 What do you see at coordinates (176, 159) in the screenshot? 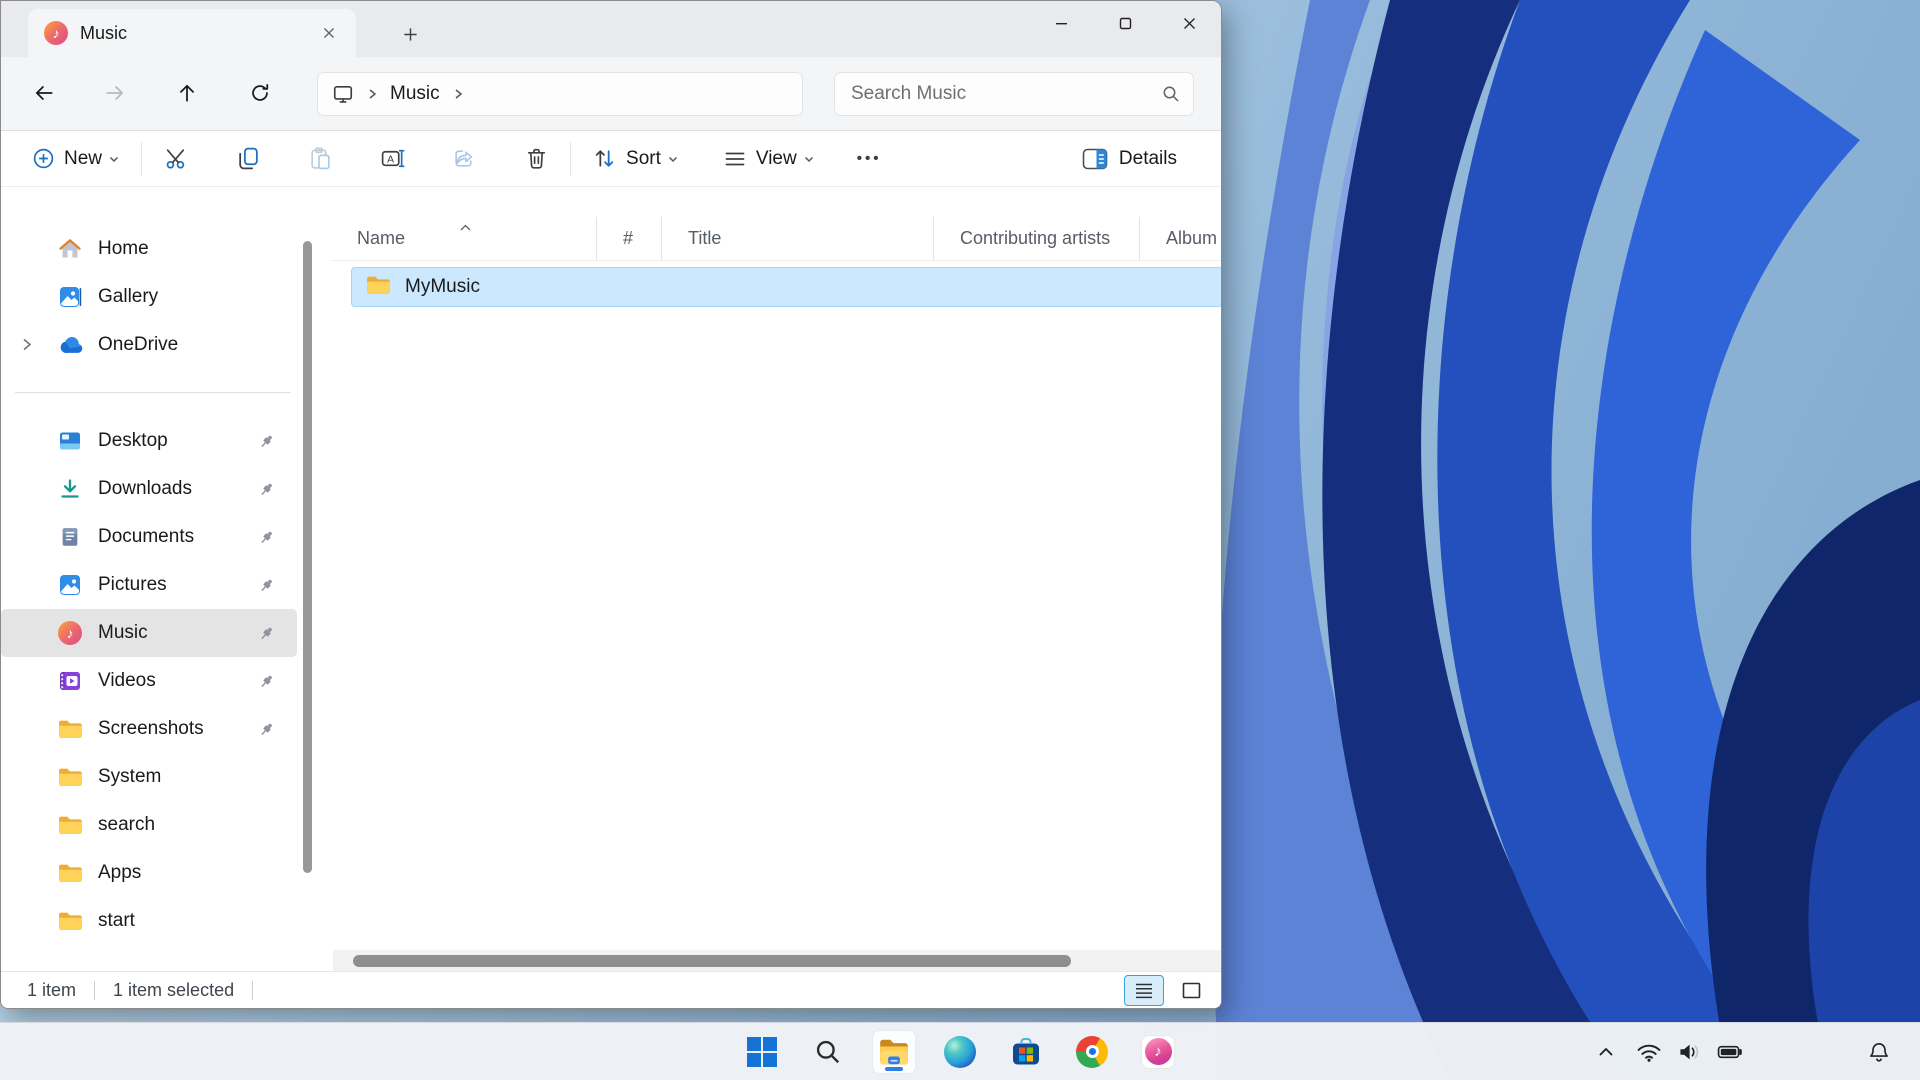
I see `cut-button` at bounding box center [176, 159].